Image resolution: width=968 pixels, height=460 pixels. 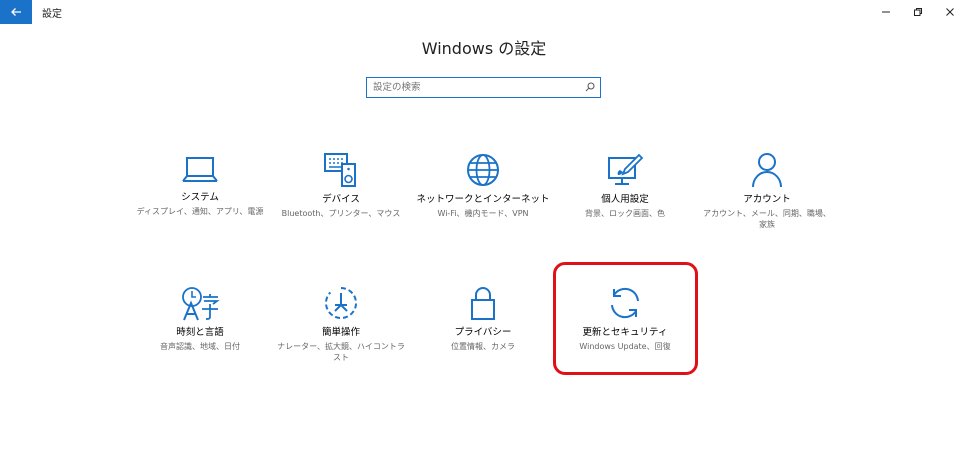 I want to click on tile-description: 位置情報、カメラ, so click(x=483, y=346).